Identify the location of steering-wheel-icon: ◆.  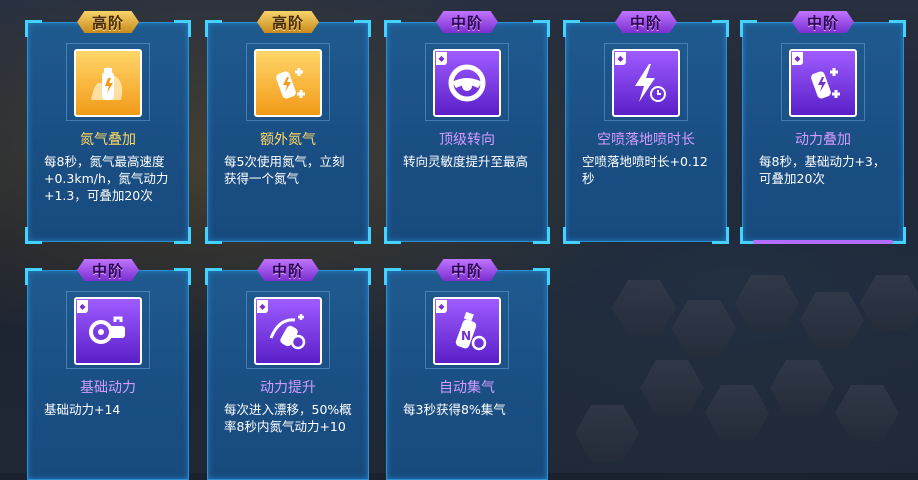
(467, 83).